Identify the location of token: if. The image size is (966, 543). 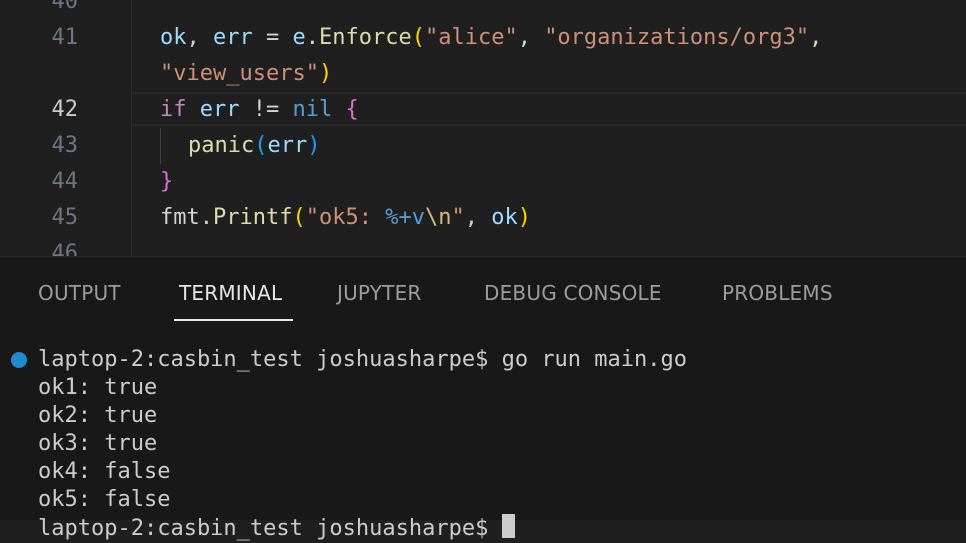
(173, 109).